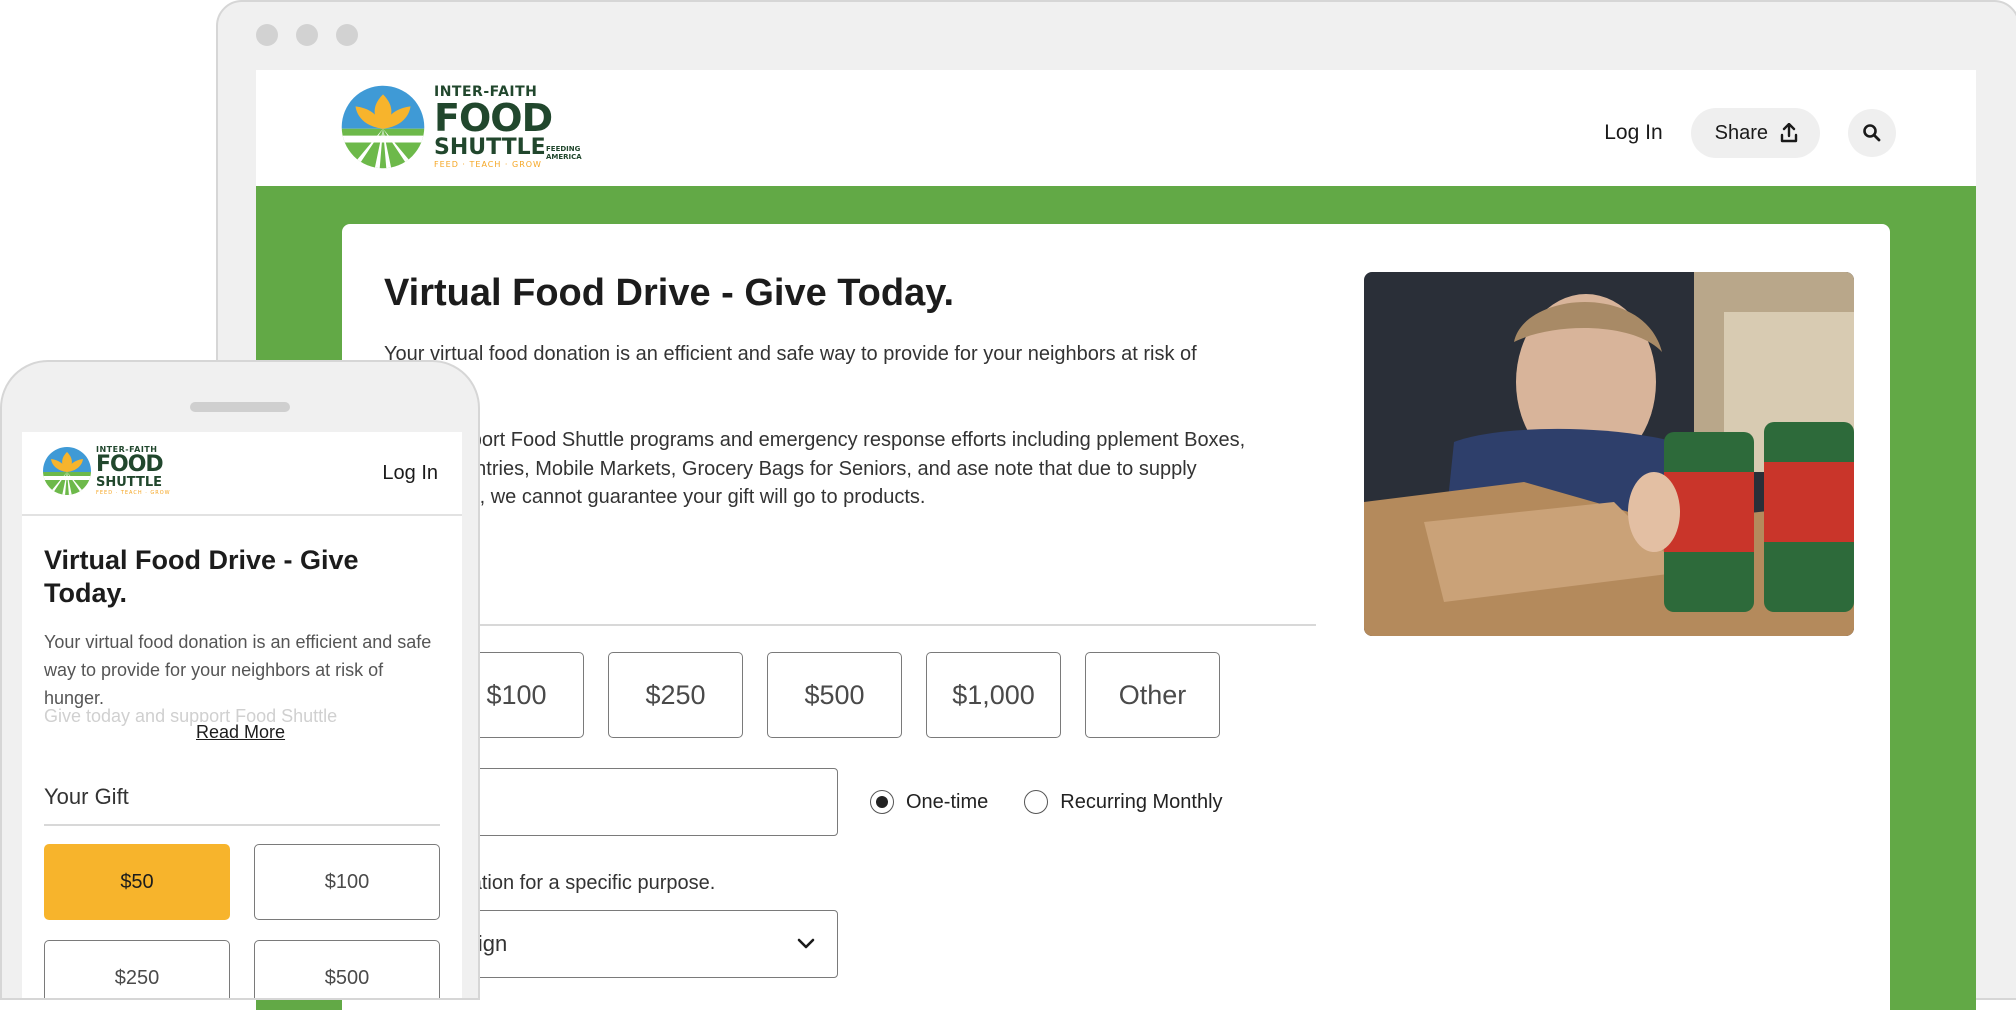 The height and width of the screenshot is (1010, 2016). I want to click on window-controls, so click(307, 35).